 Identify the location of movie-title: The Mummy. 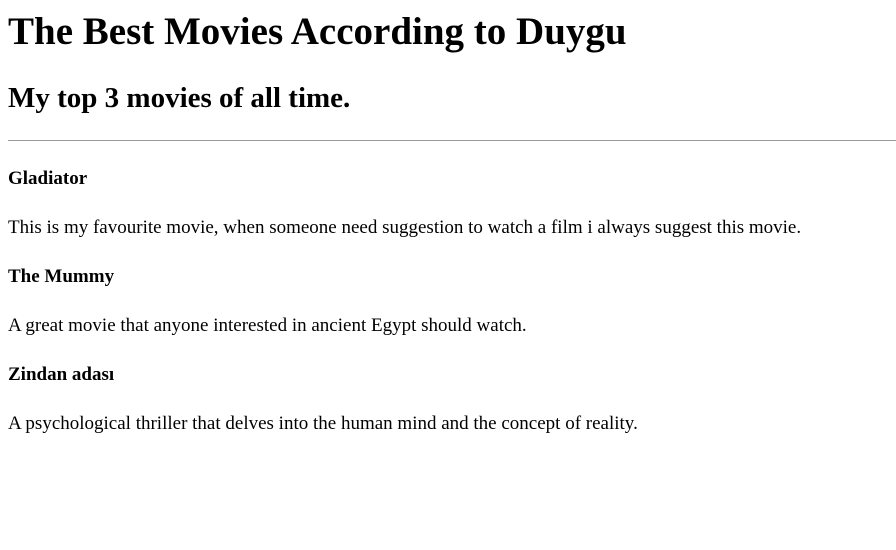
(61, 276).